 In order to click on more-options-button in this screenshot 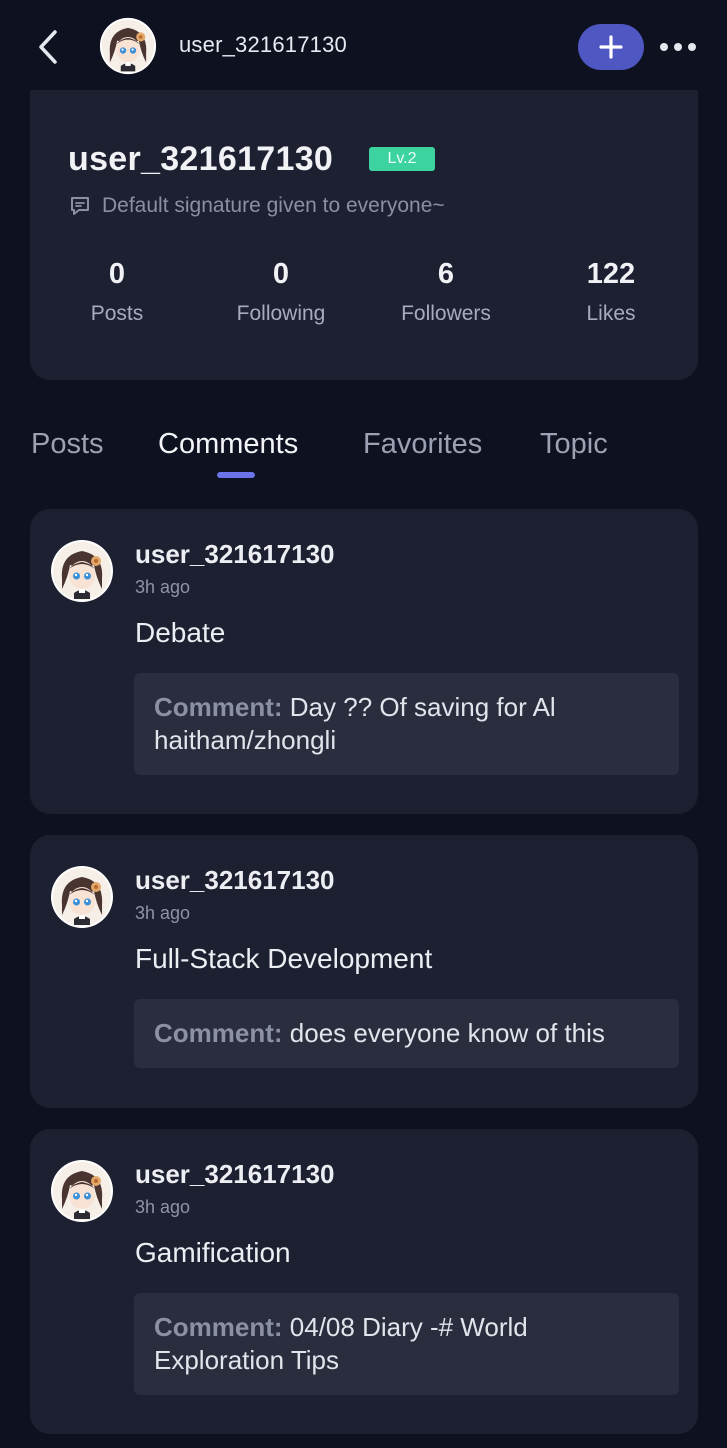, I will do `click(678, 47)`.